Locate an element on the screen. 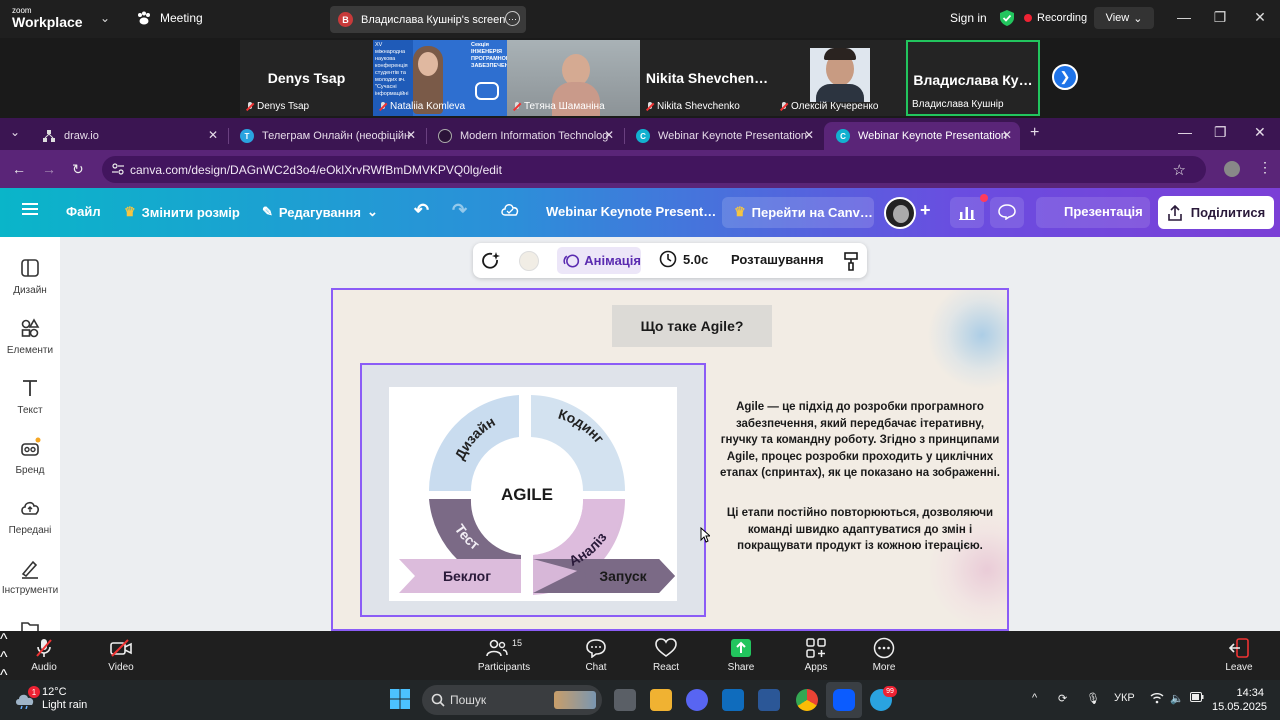 This screenshot has height=720, width=1280. tab-telegram: T Телеграм Онлайн (неофіційн ✕ is located at coordinates (326, 136).